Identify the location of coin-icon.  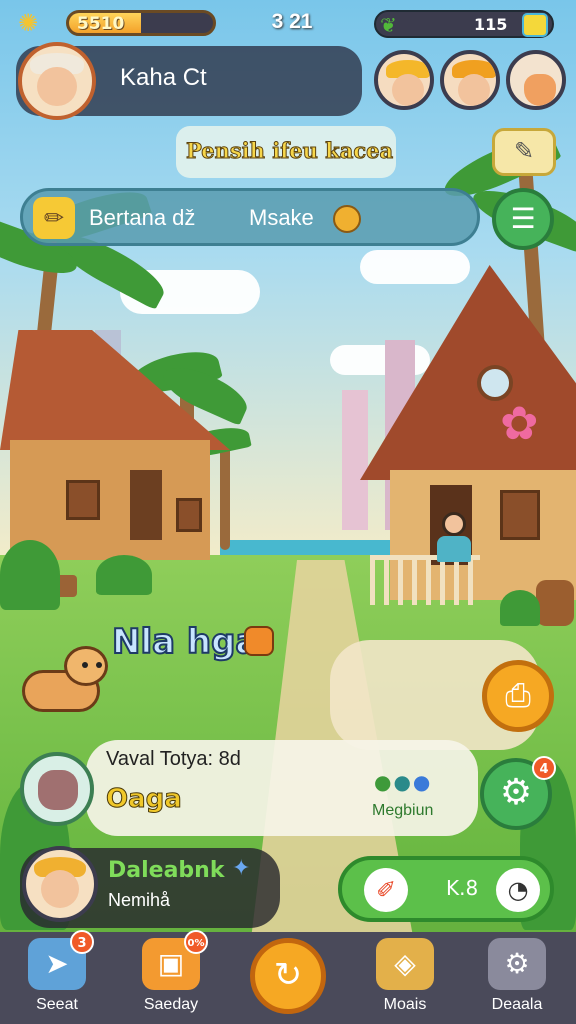
(347, 219).